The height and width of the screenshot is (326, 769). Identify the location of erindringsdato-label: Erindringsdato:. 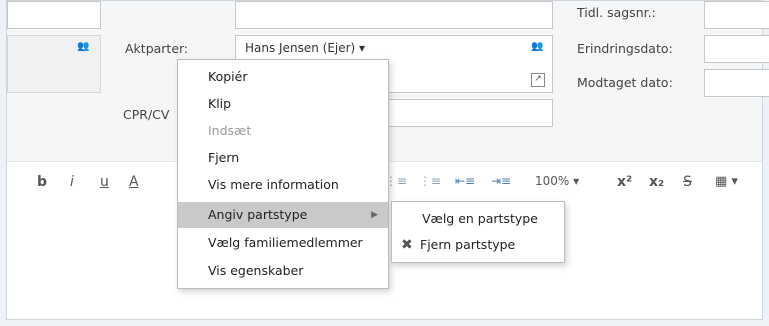
(625, 48).